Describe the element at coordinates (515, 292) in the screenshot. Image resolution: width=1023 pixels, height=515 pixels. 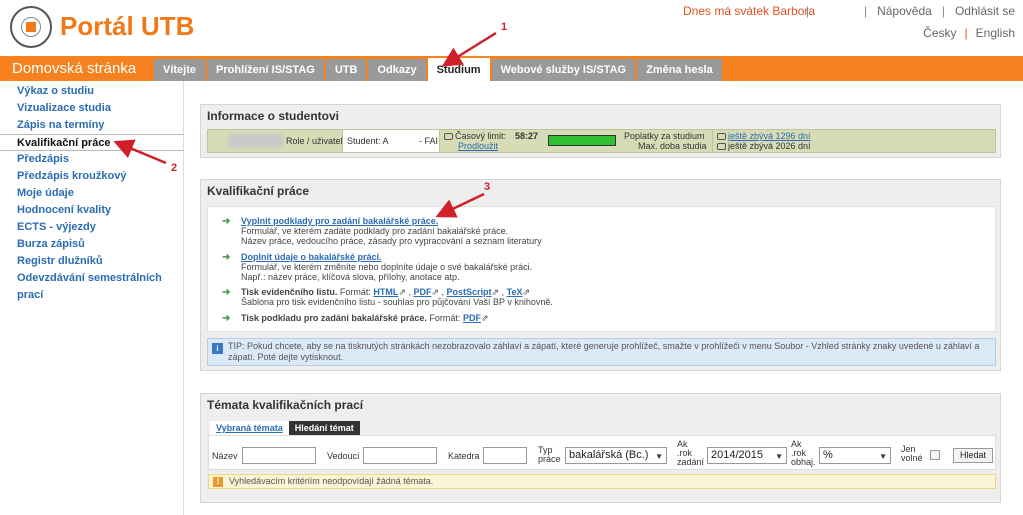
I see `format-tex-link: TeX` at that location.